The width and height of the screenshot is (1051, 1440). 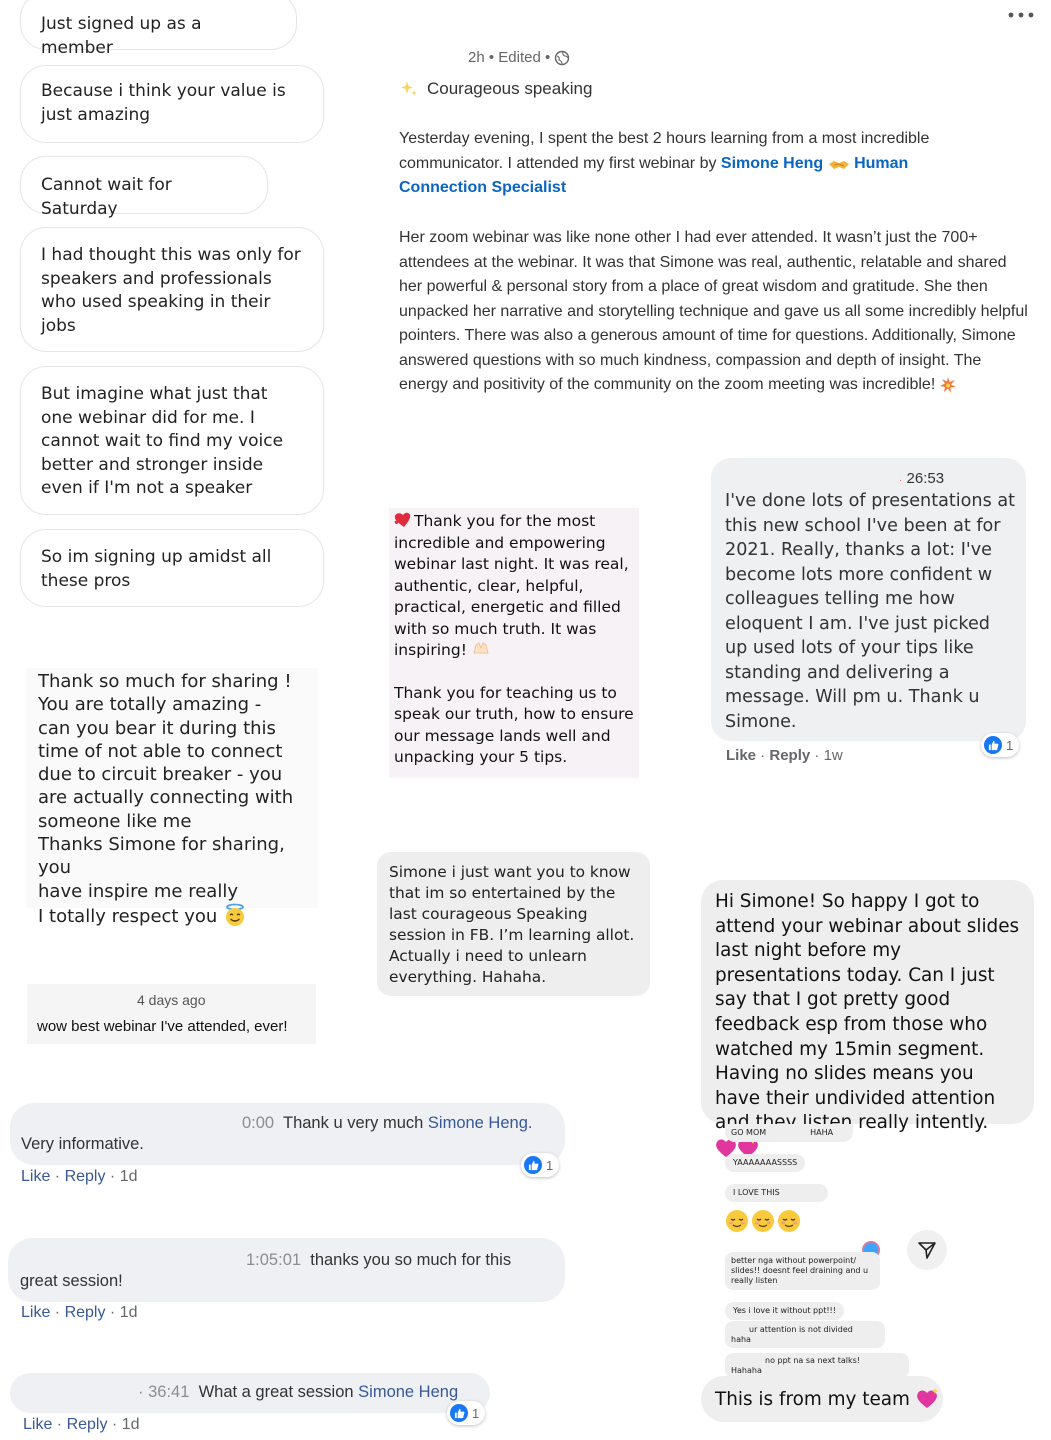 What do you see at coordinates (495, 89) in the screenshot?
I see `post-title: Courageous speaking` at bounding box center [495, 89].